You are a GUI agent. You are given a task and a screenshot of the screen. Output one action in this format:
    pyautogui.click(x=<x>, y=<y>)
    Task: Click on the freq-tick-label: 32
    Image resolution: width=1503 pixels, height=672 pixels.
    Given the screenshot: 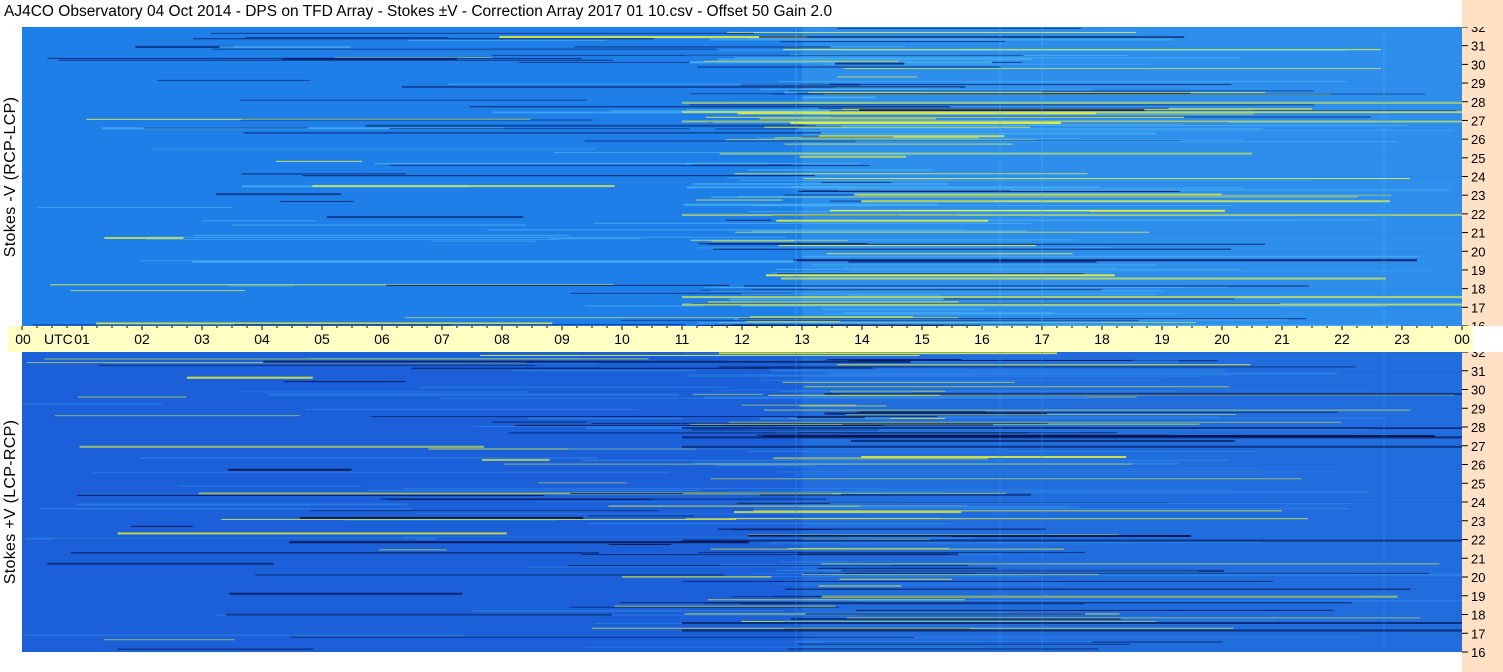 What is the action you would take?
    pyautogui.click(x=1478, y=31)
    